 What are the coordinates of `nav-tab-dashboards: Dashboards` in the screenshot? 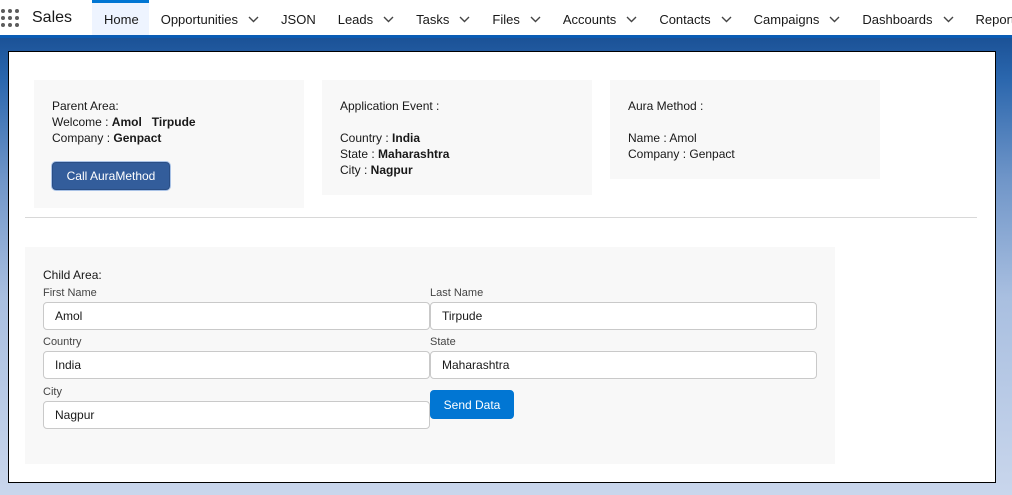 It's located at (906, 17).